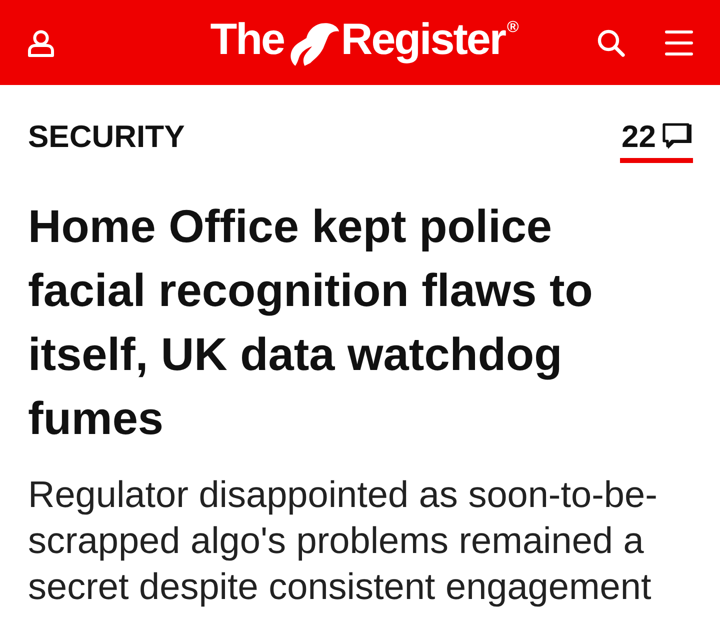 Image resolution: width=720 pixels, height=641 pixels. Describe the element at coordinates (41, 43) in the screenshot. I see `user-icon` at that location.